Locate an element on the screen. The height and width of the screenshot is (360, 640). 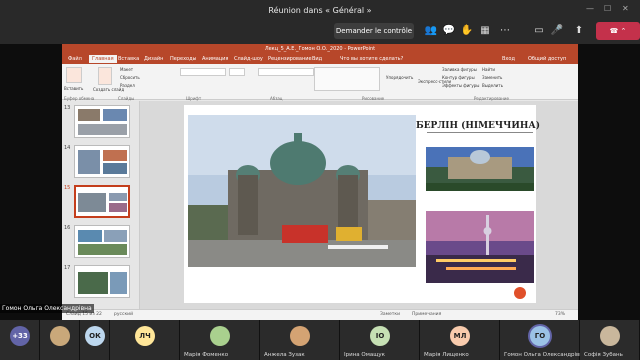
berlin-skyline-photo is located at coordinates (480, 247).